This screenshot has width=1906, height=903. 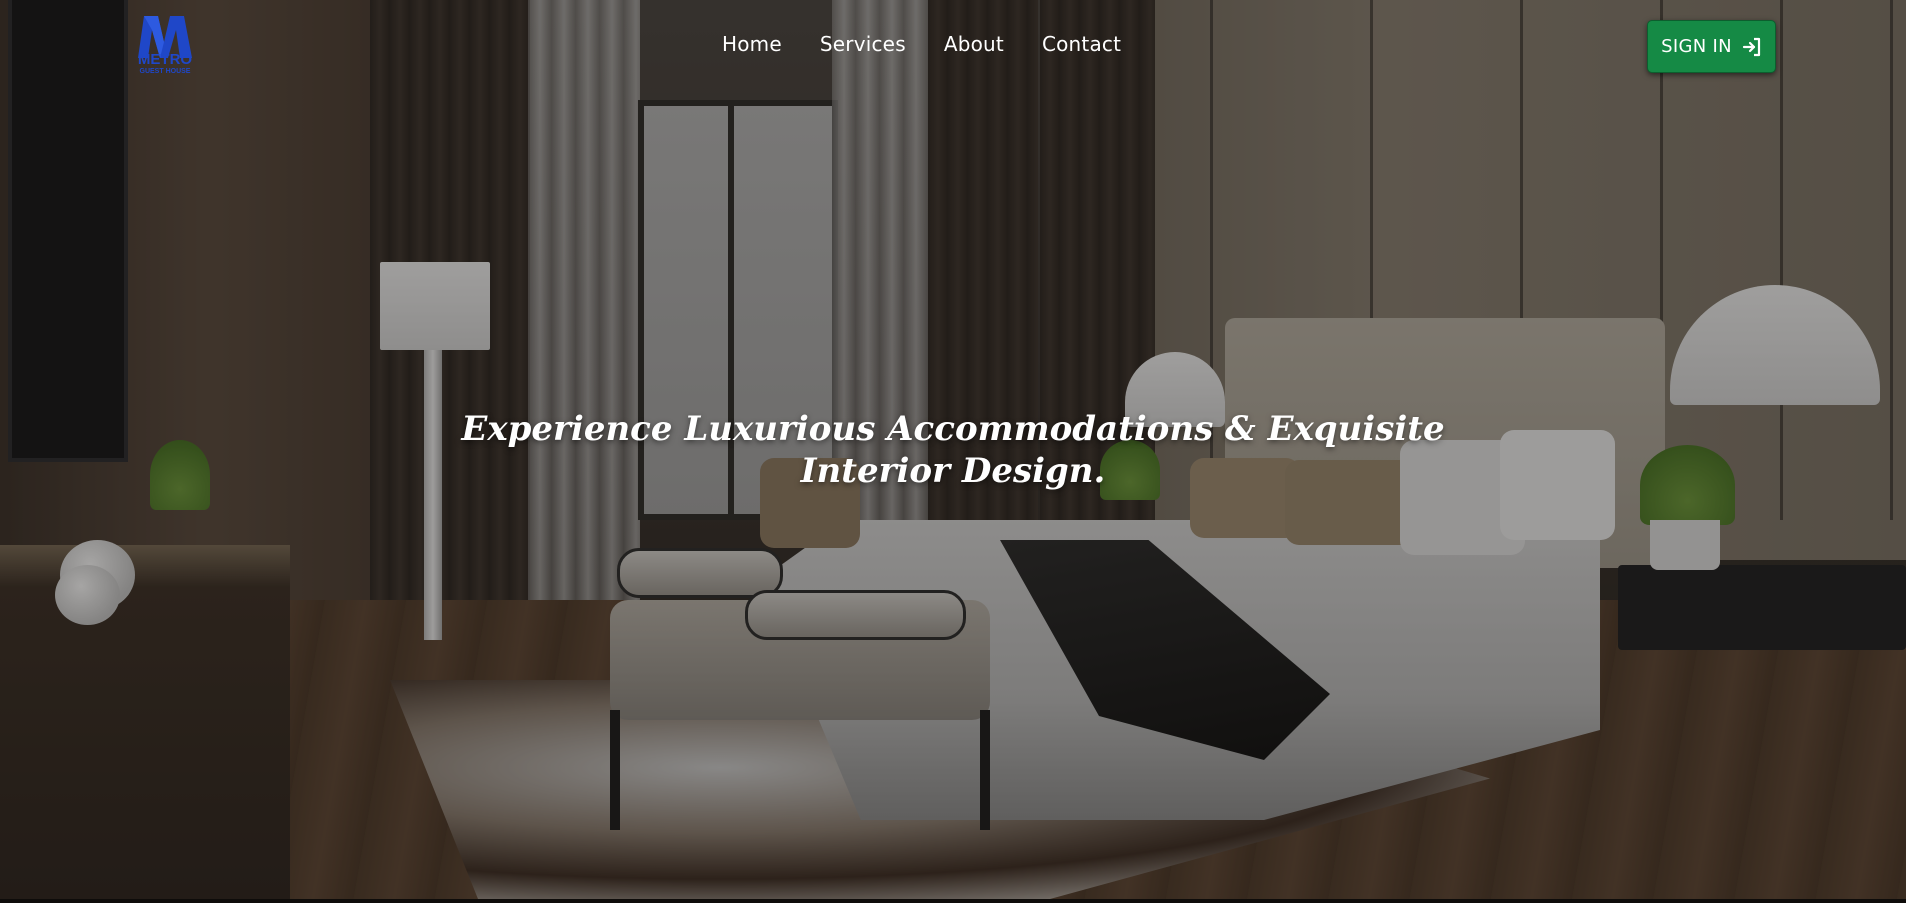 What do you see at coordinates (974, 44) in the screenshot?
I see `nav-link-about: About` at bounding box center [974, 44].